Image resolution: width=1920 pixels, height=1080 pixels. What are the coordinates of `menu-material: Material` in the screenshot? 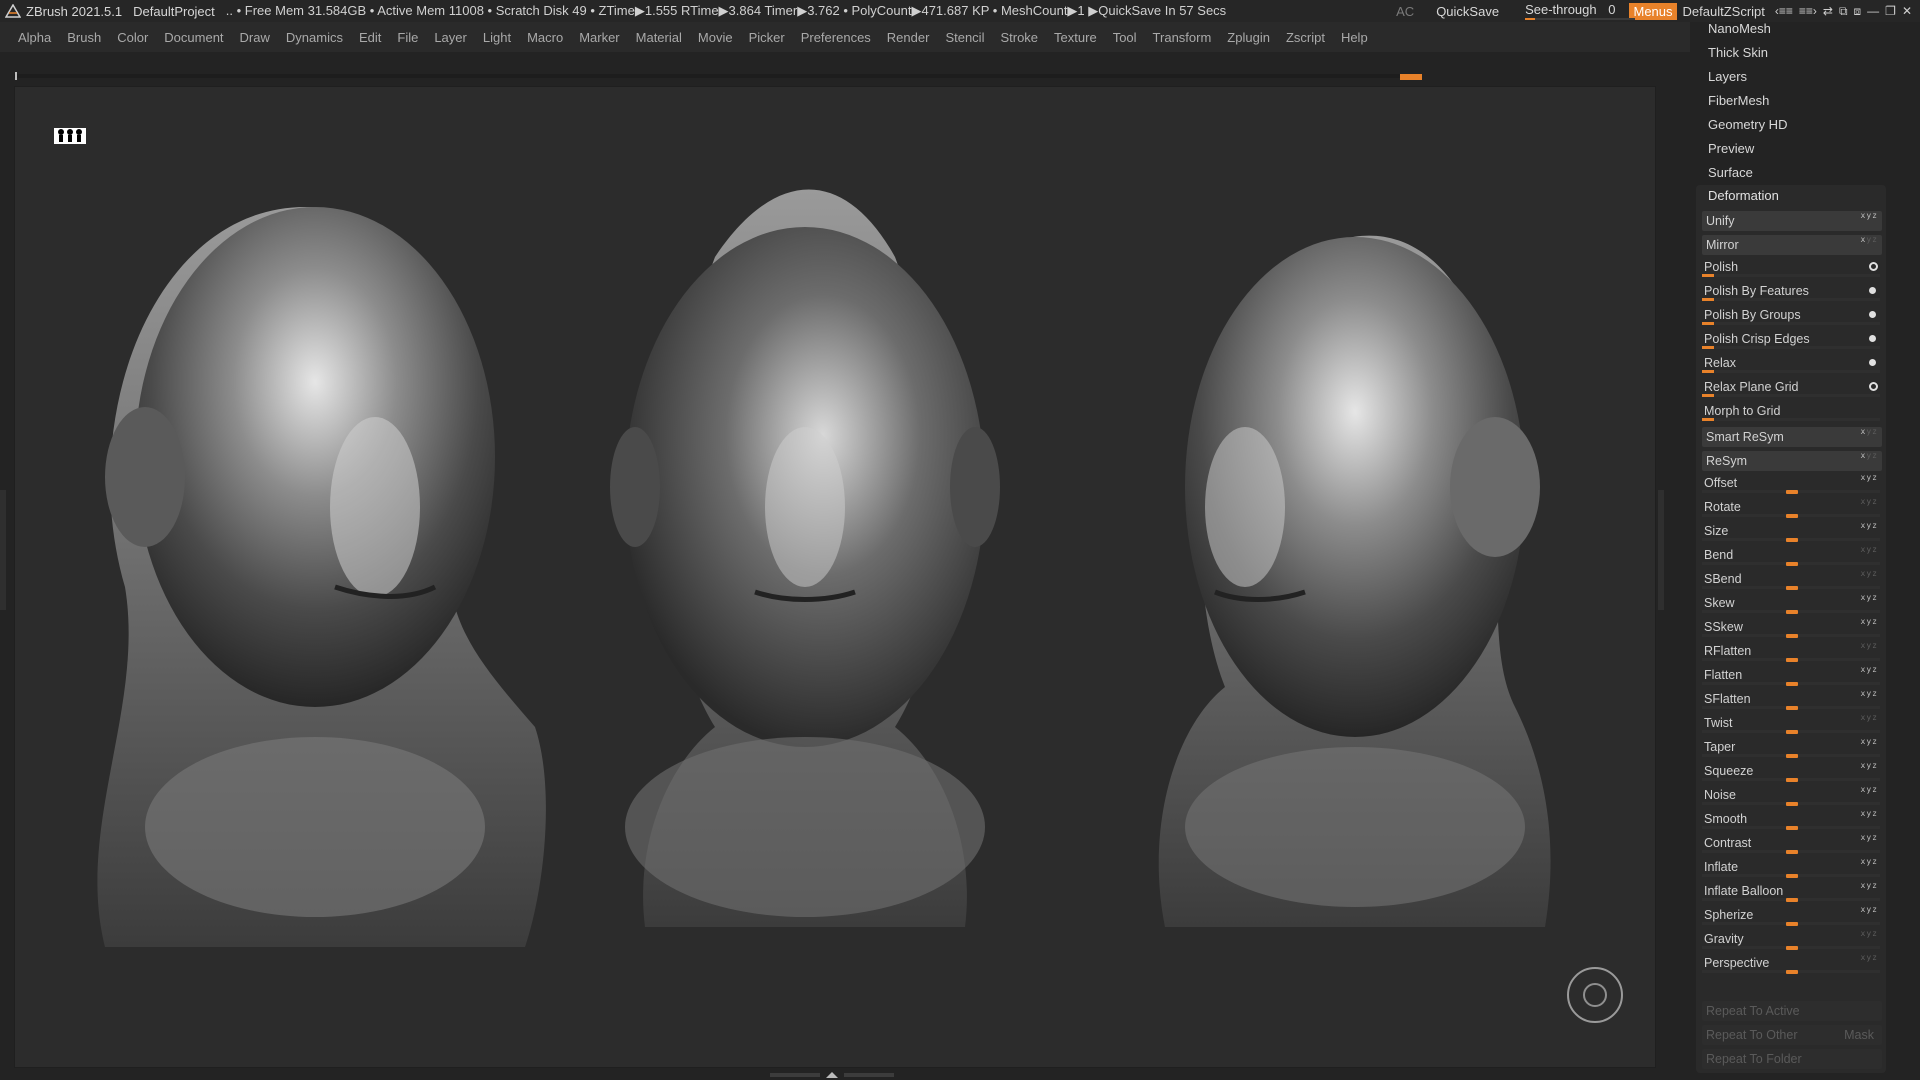 It's located at (659, 37).